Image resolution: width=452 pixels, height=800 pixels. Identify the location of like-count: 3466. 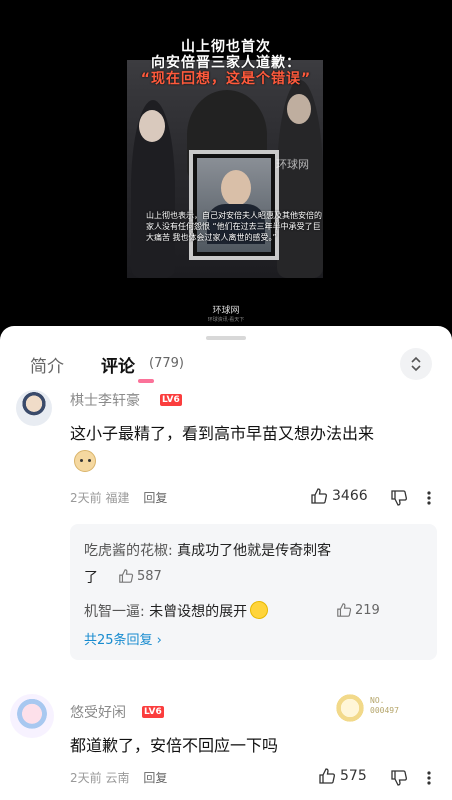
(350, 496).